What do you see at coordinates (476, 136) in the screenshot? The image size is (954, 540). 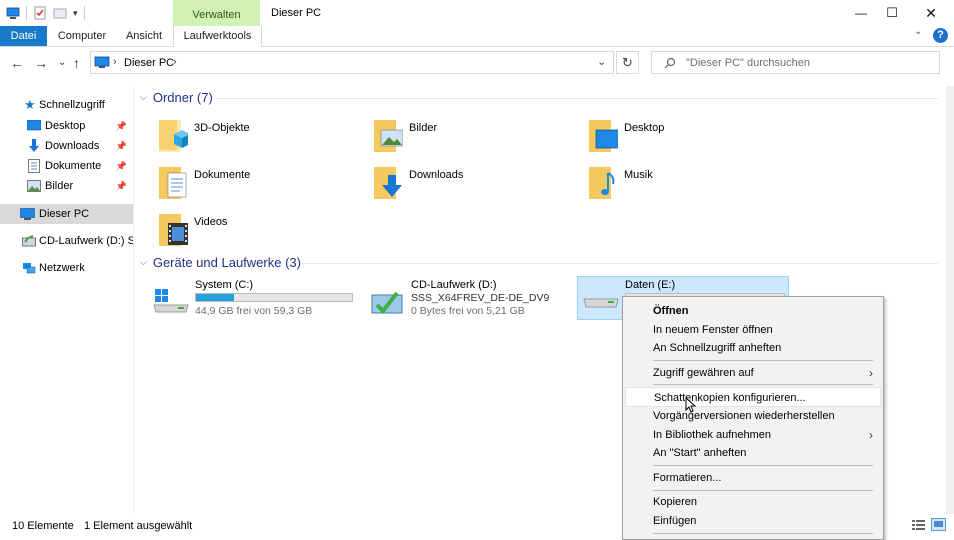 I see `folder-bilder: Bilder` at bounding box center [476, 136].